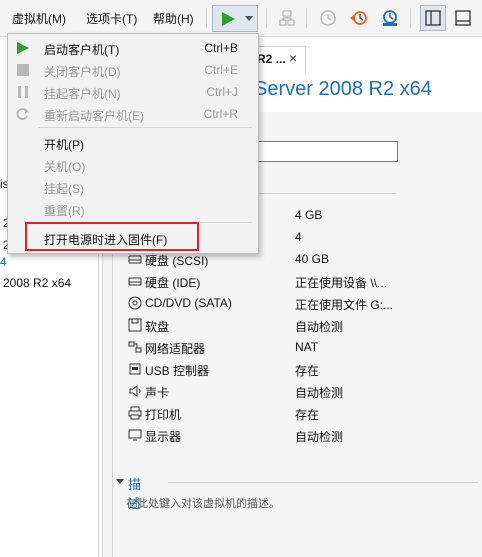 The height and width of the screenshot is (557, 482). I want to click on vm-title: Server 2008 R2 x64, so click(343, 89).